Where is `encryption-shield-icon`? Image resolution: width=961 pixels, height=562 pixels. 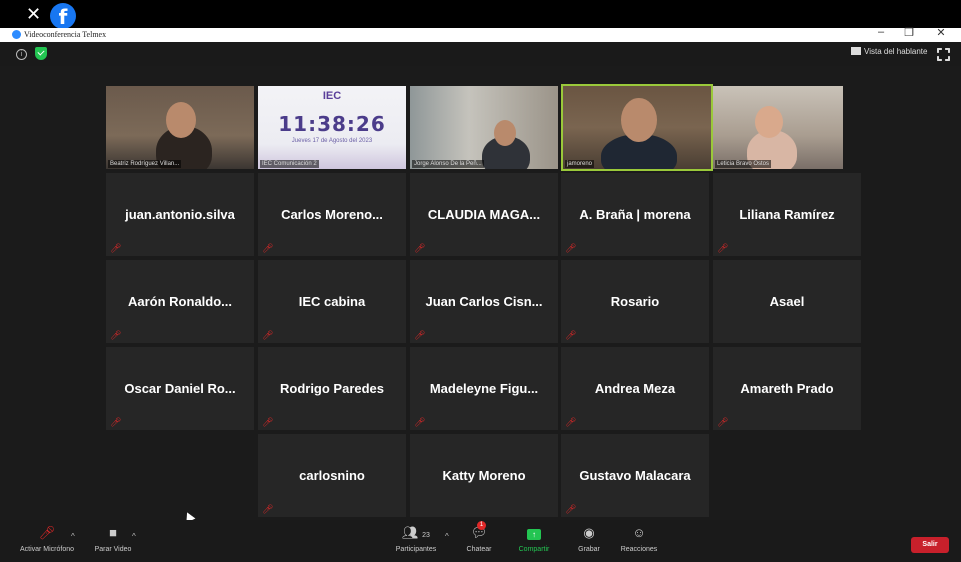 encryption-shield-icon is located at coordinates (41, 53).